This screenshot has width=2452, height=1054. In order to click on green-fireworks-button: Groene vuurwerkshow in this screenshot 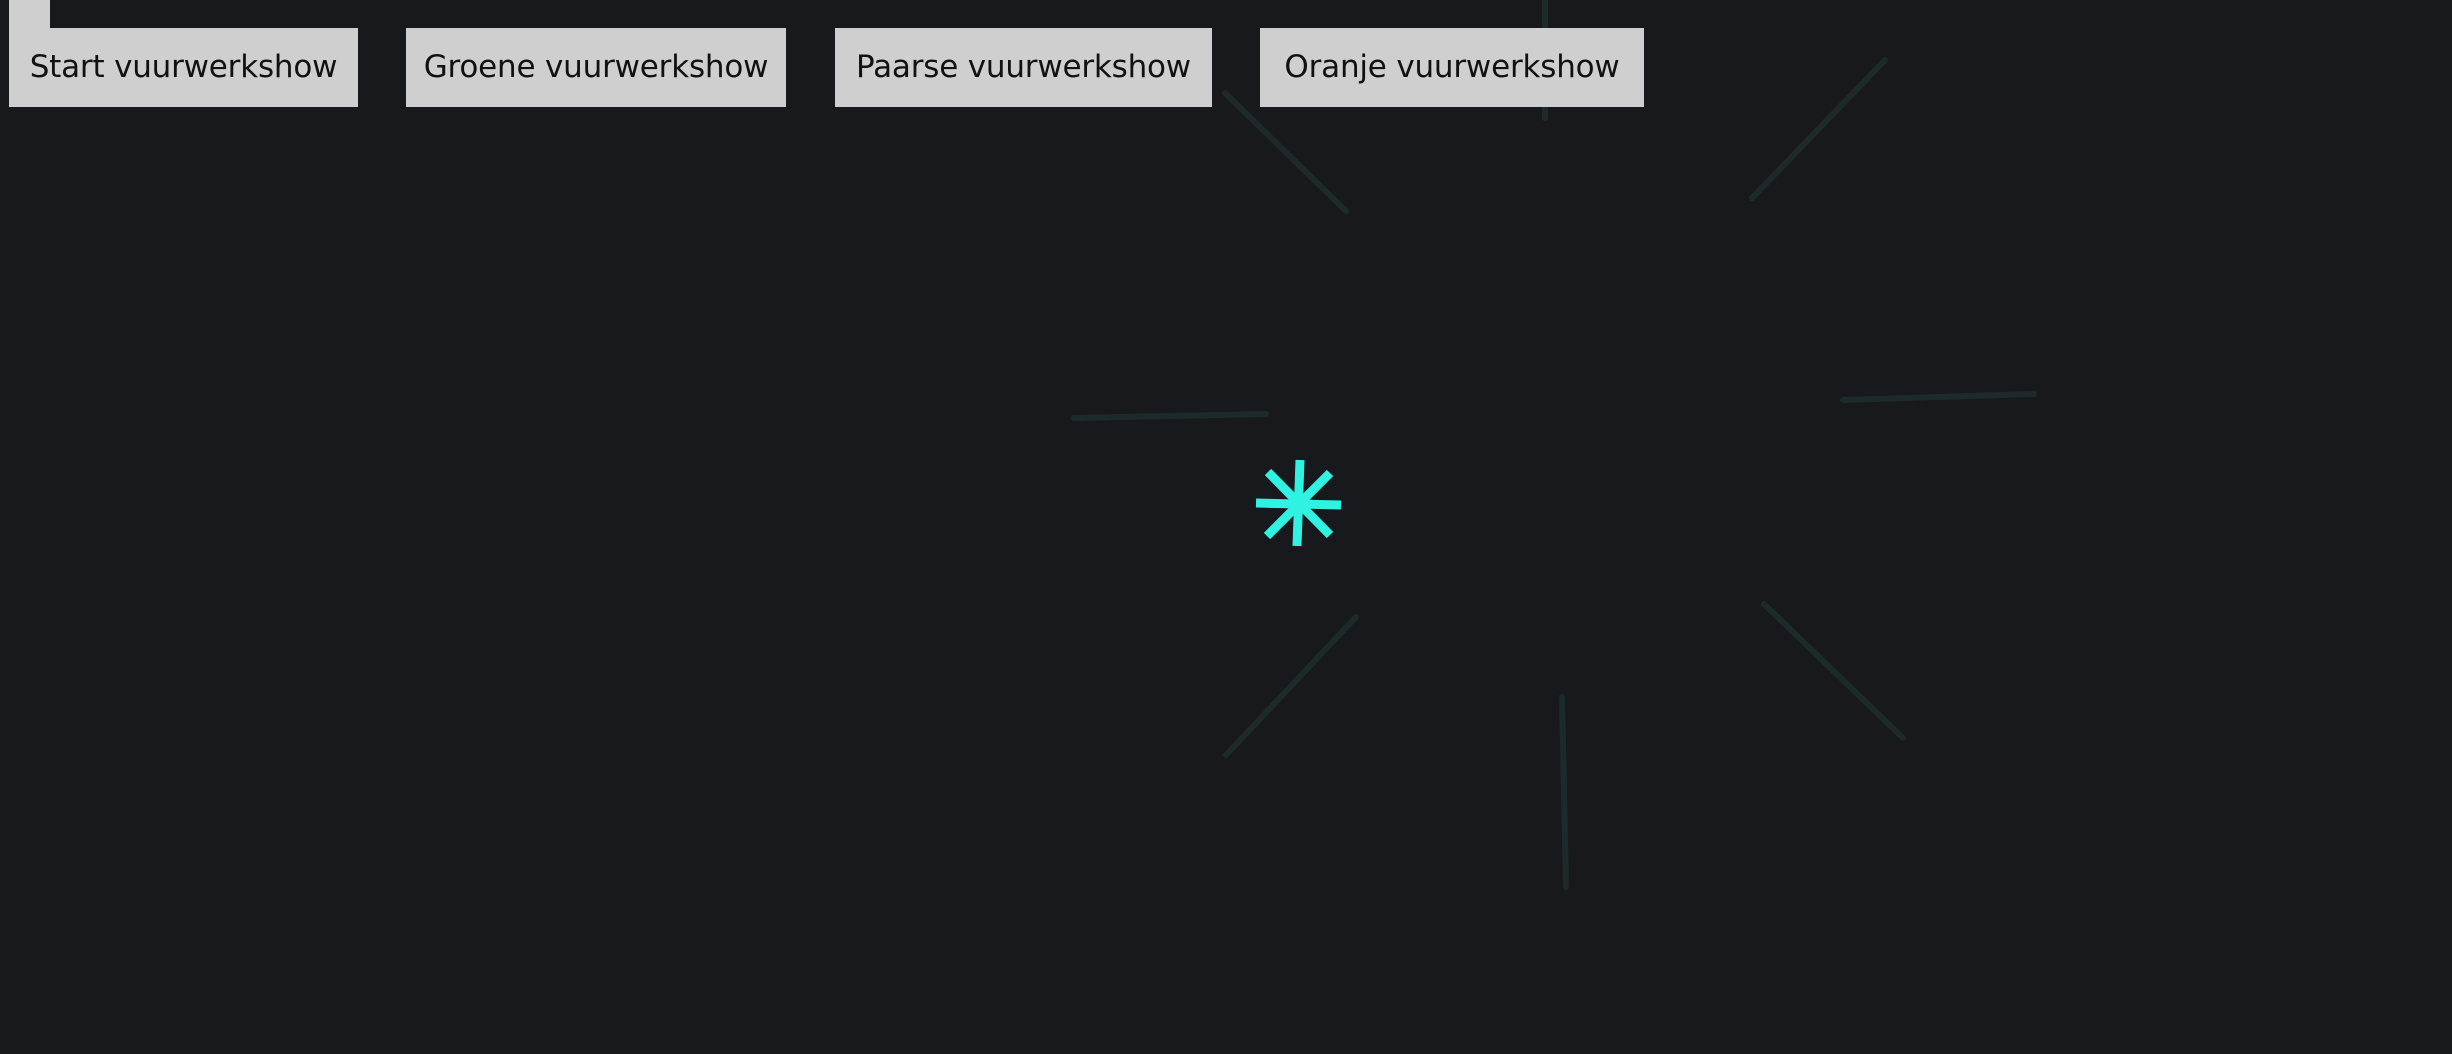, I will do `click(596, 67)`.